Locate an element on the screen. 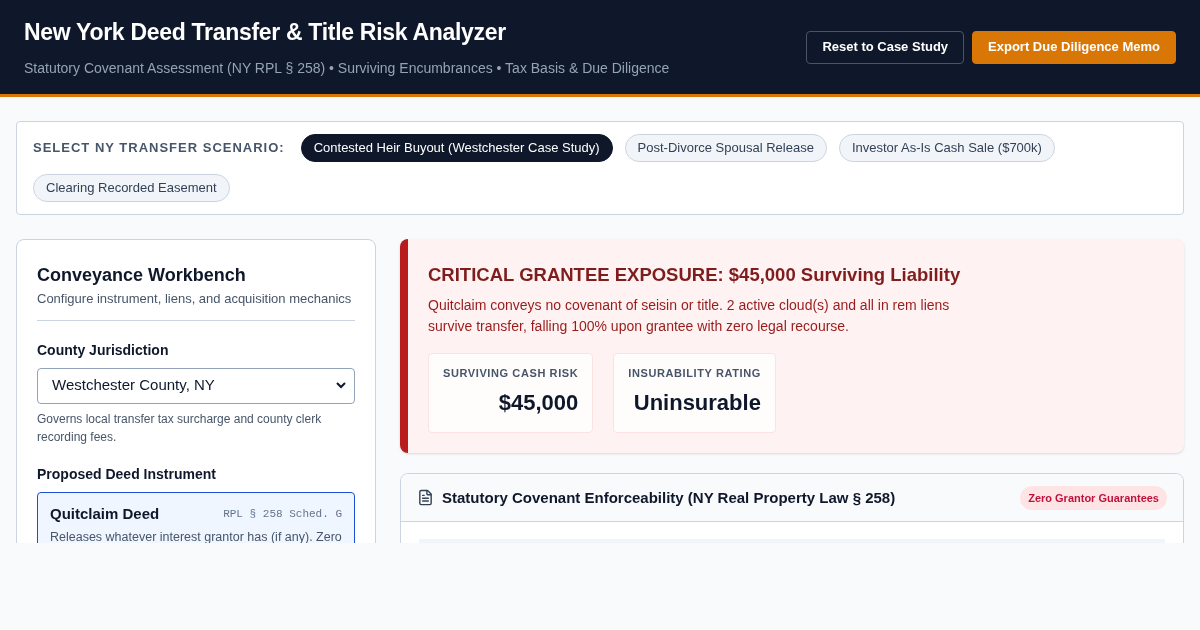 Image resolution: width=1200 pixels, height=630 pixels. chevron-down-icon is located at coordinates (341, 385).